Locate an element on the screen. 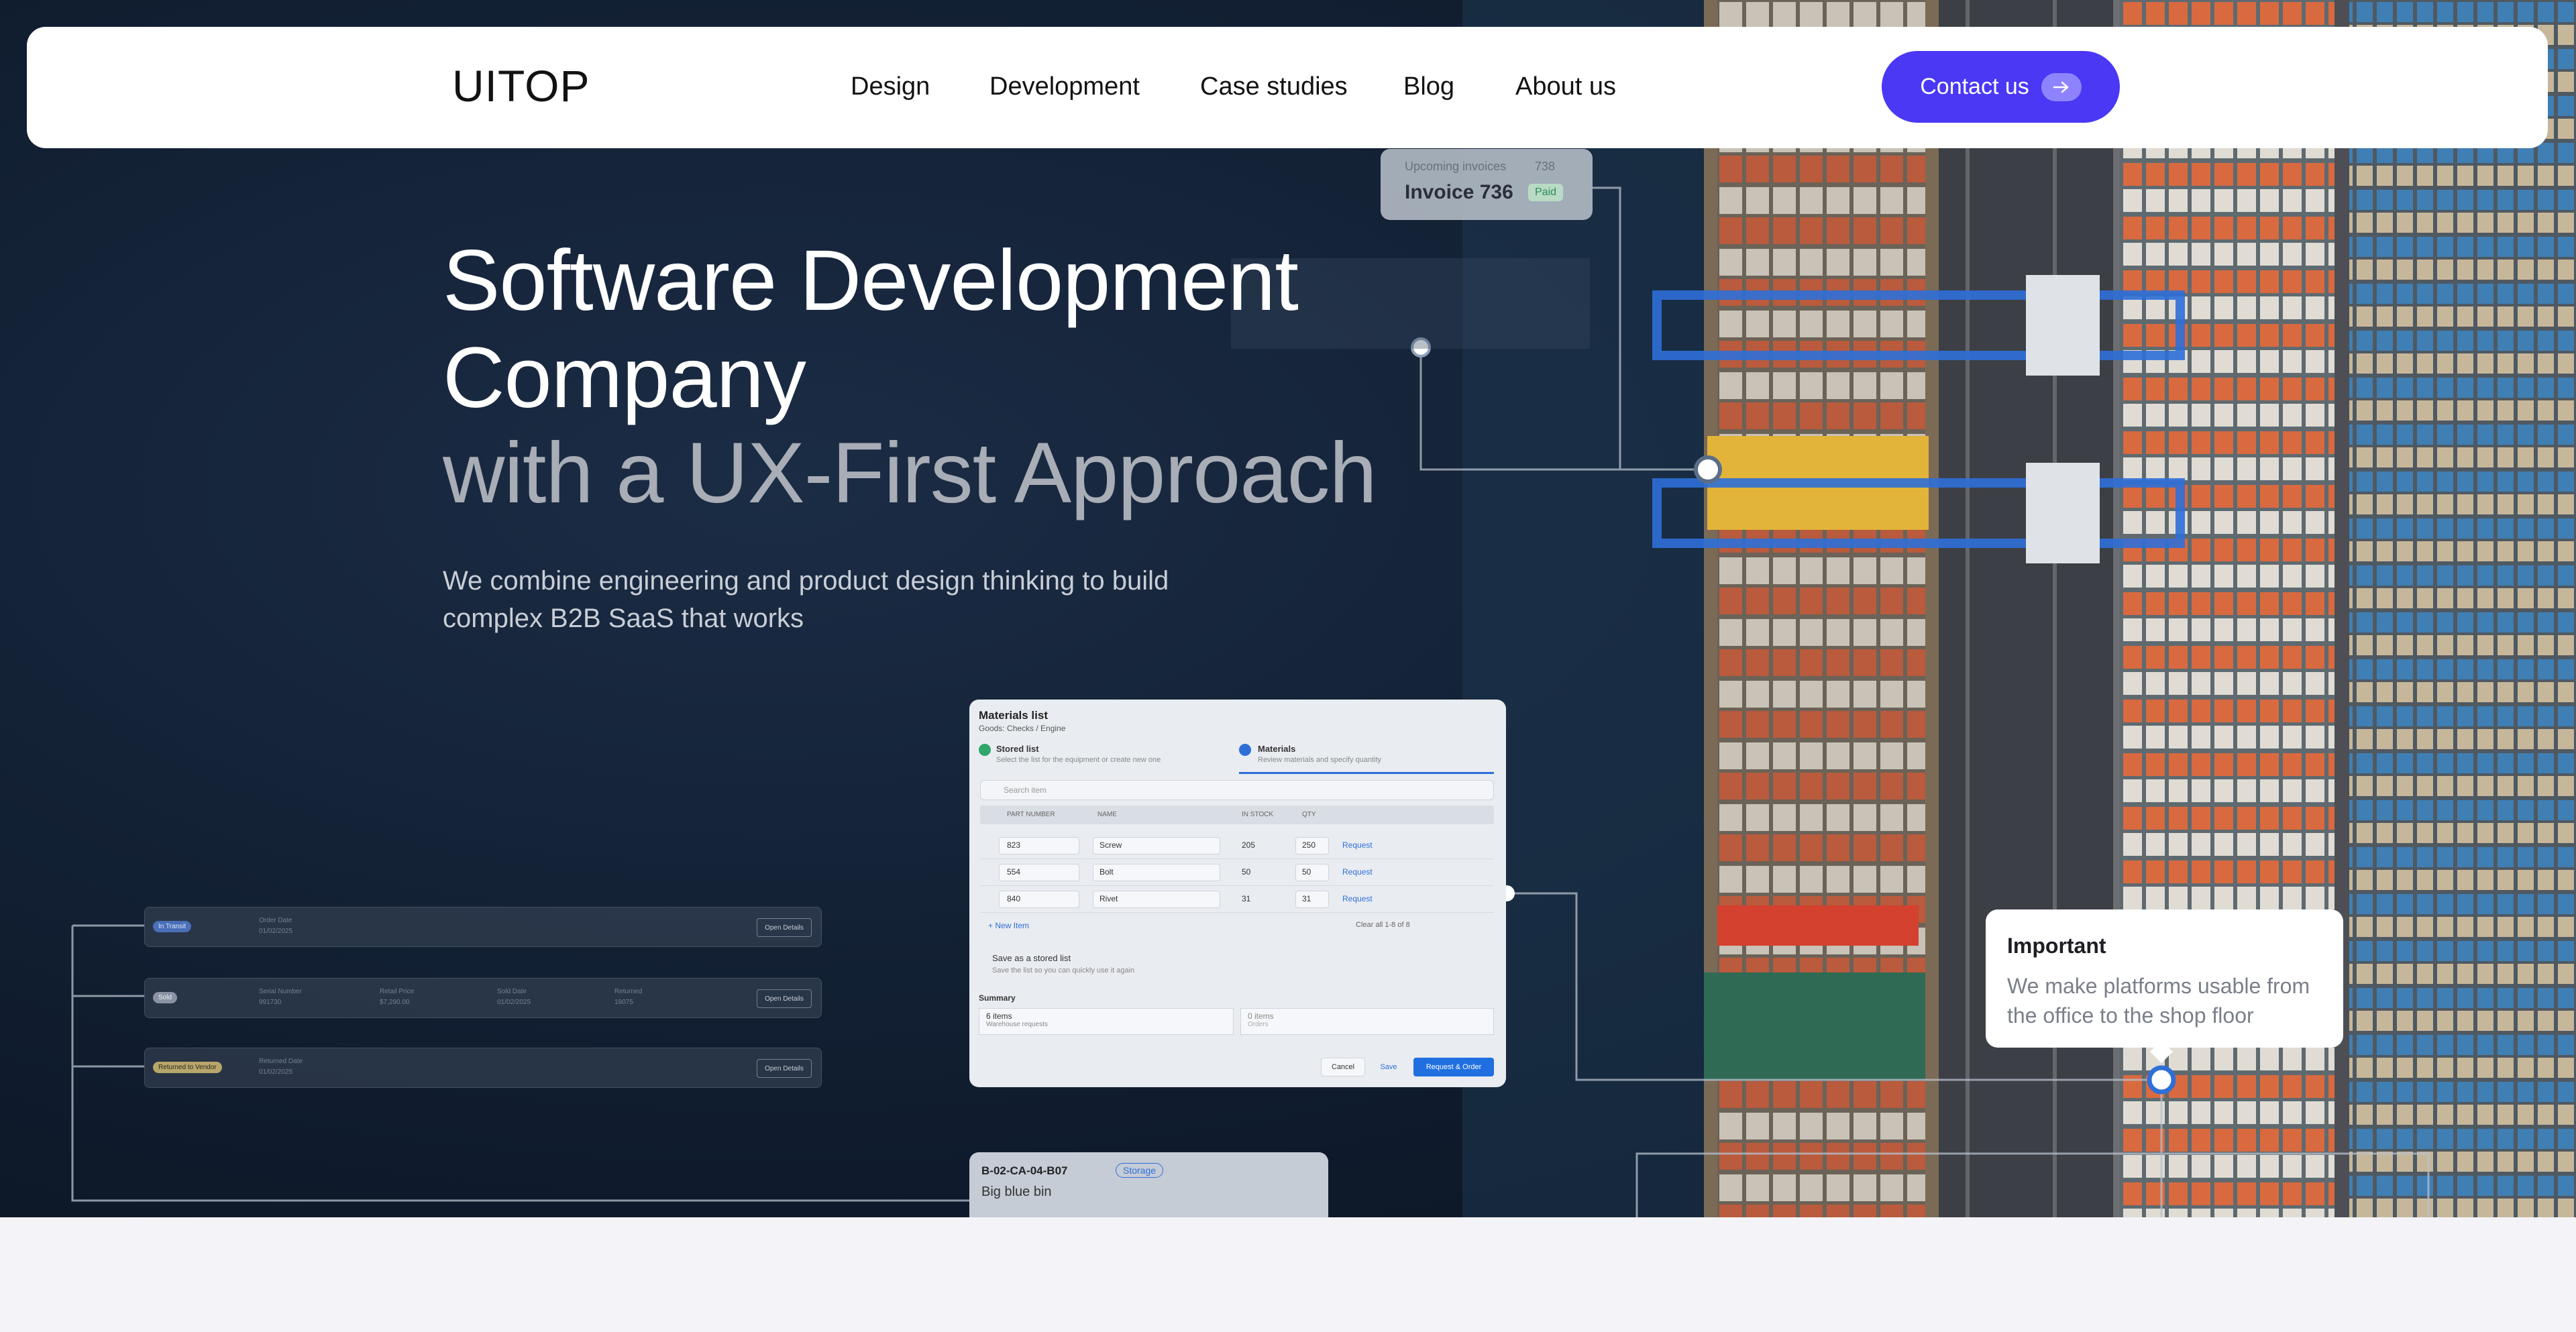 The width and height of the screenshot is (2576, 1332). hero-title-line3: with a UX-First Approach is located at coordinates (910, 473).